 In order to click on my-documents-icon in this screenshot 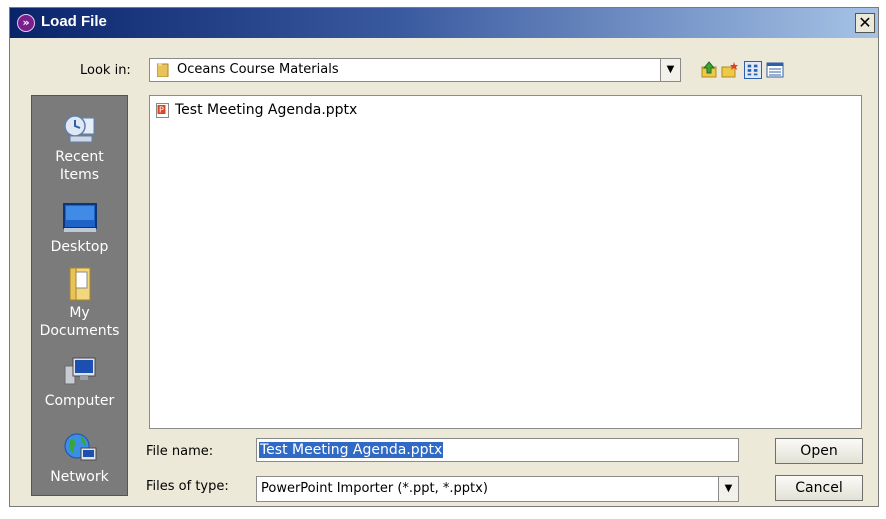, I will do `click(79, 284)`.